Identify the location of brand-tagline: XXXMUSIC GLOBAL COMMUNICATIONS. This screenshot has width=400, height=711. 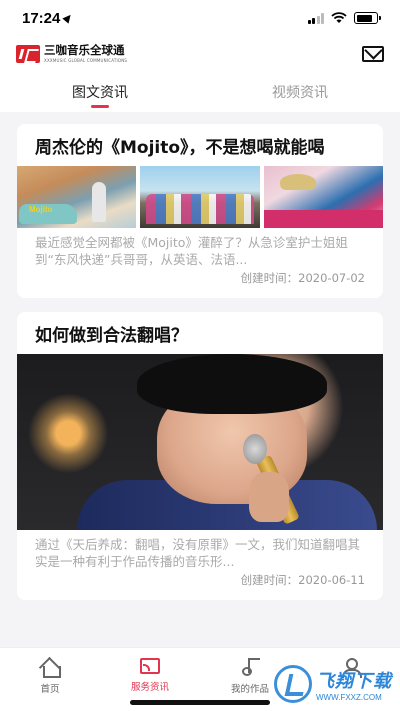
(86, 60).